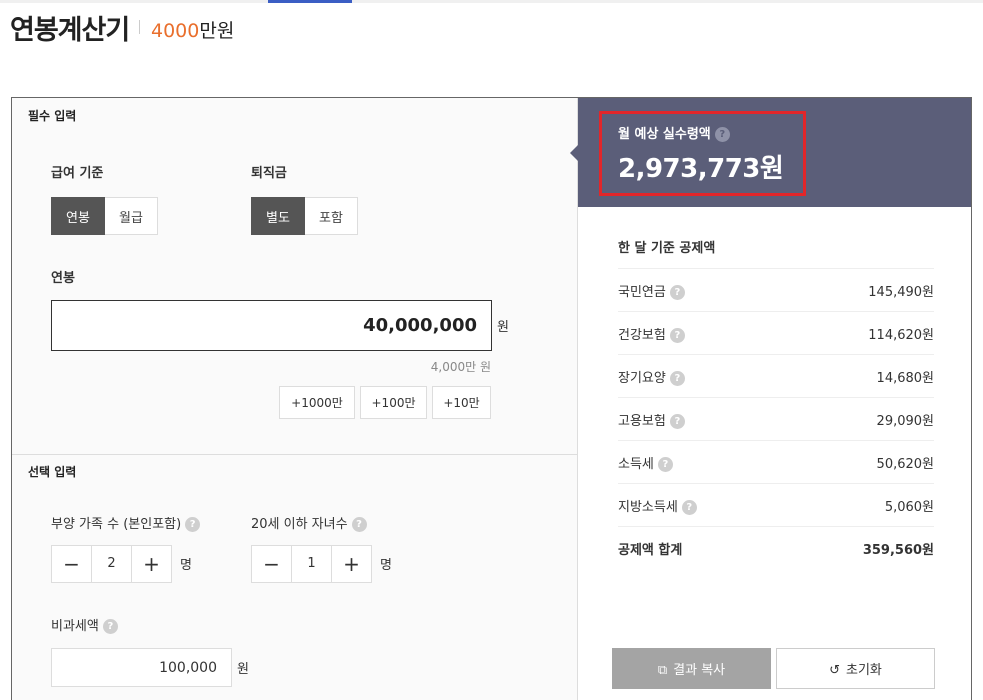 The width and height of the screenshot is (983, 700). What do you see at coordinates (667, 248) in the screenshot?
I see `deduction-title: 한 달 기준 공제액` at bounding box center [667, 248].